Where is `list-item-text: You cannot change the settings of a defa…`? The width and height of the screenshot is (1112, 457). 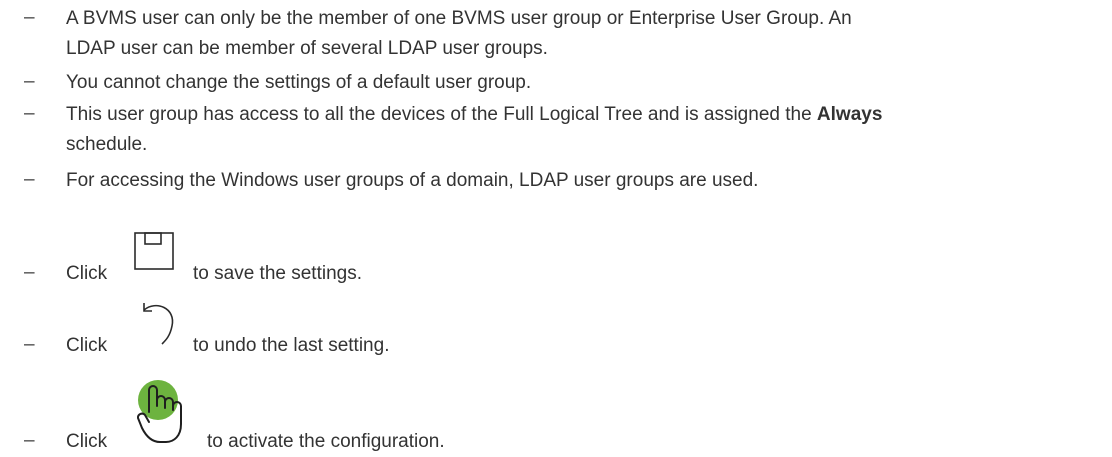 list-item-text: You cannot change the settings of a defa… is located at coordinates (299, 82).